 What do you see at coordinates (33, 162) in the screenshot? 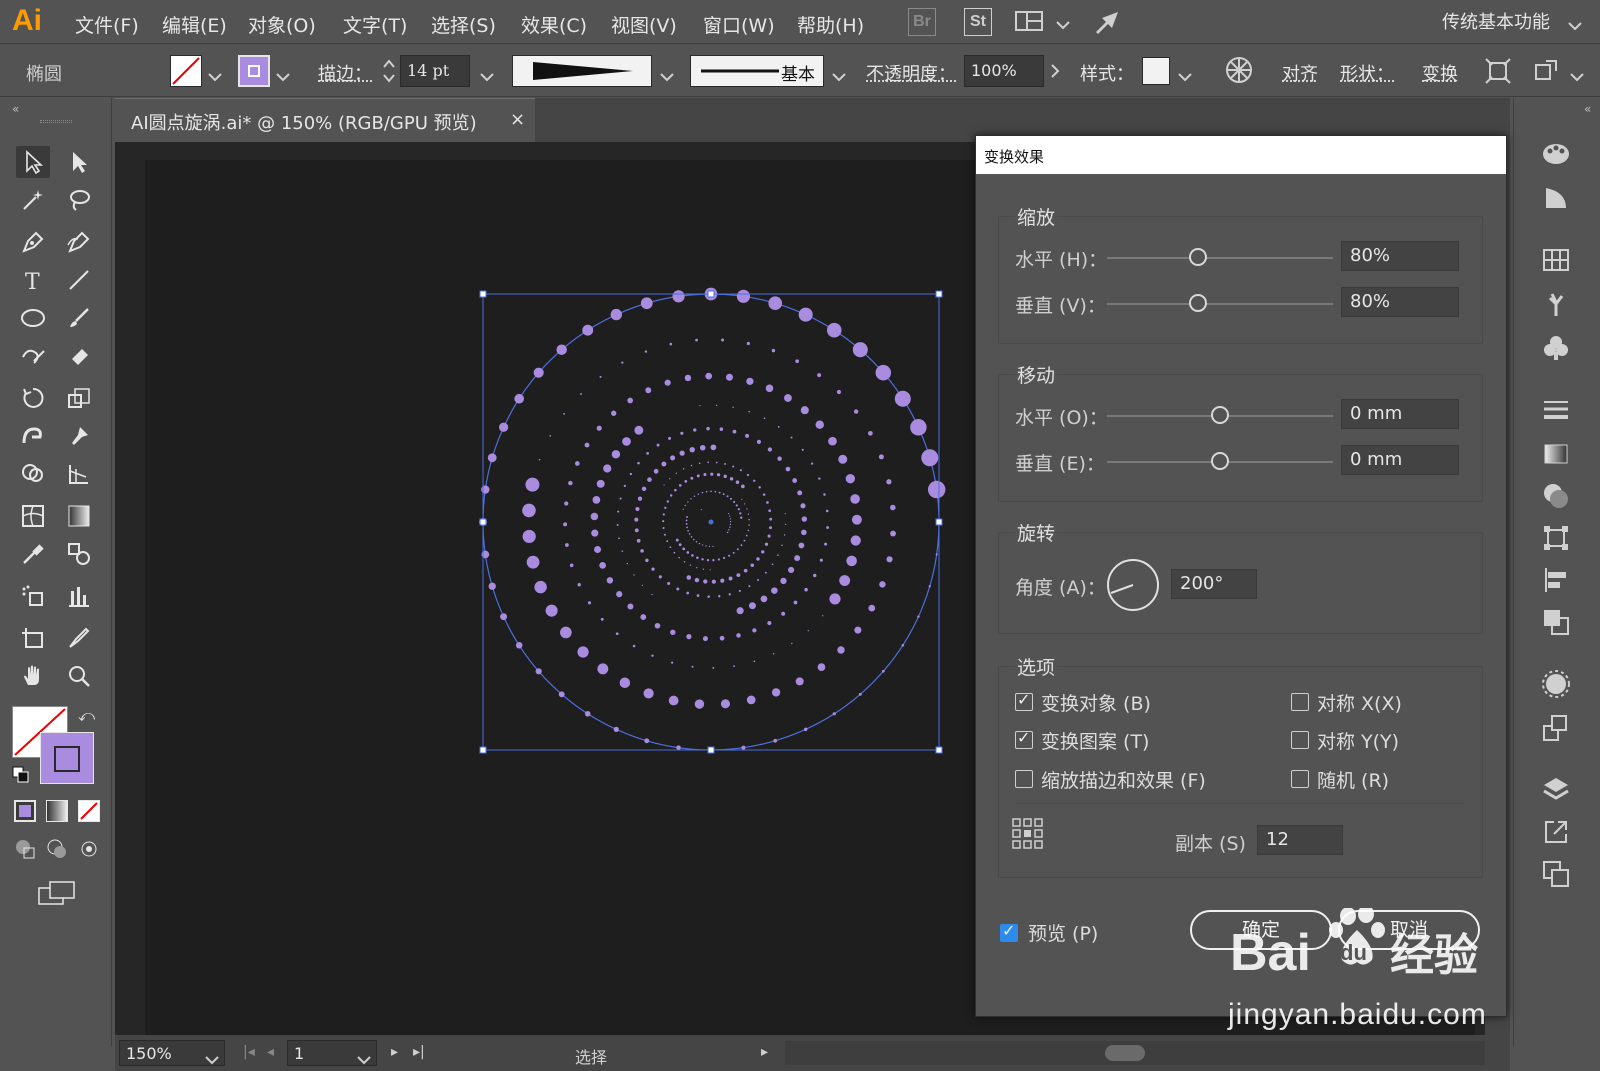
I see `selection-tool-icon` at bounding box center [33, 162].